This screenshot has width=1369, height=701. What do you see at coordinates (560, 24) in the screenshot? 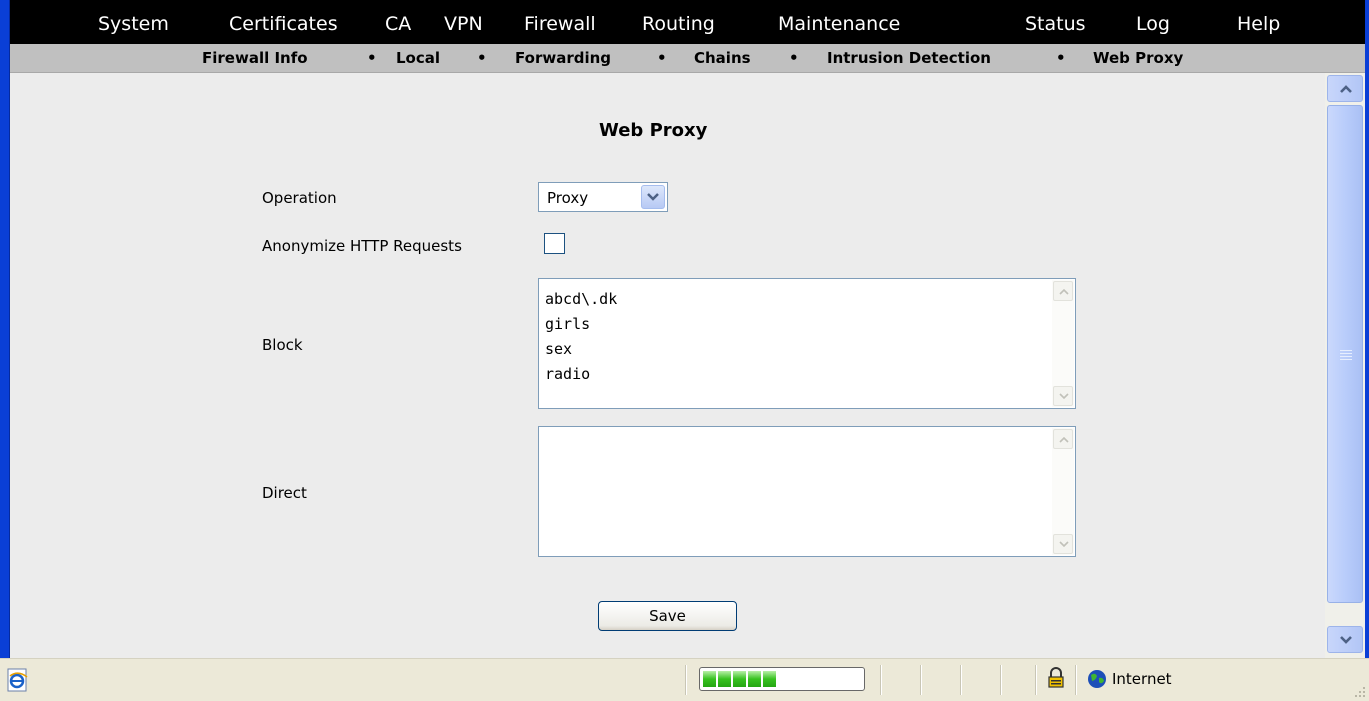
I see `menu-firewall: Firewall` at bounding box center [560, 24].